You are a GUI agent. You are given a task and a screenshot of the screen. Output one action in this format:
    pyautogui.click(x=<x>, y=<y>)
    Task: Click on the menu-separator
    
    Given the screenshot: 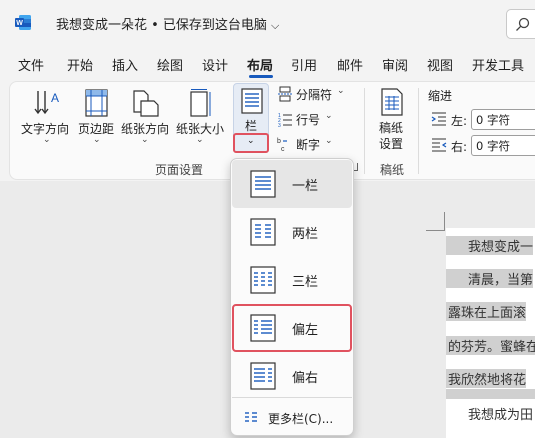 What is the action you would take?
    pyautogui.click(x=292, y=397)
    